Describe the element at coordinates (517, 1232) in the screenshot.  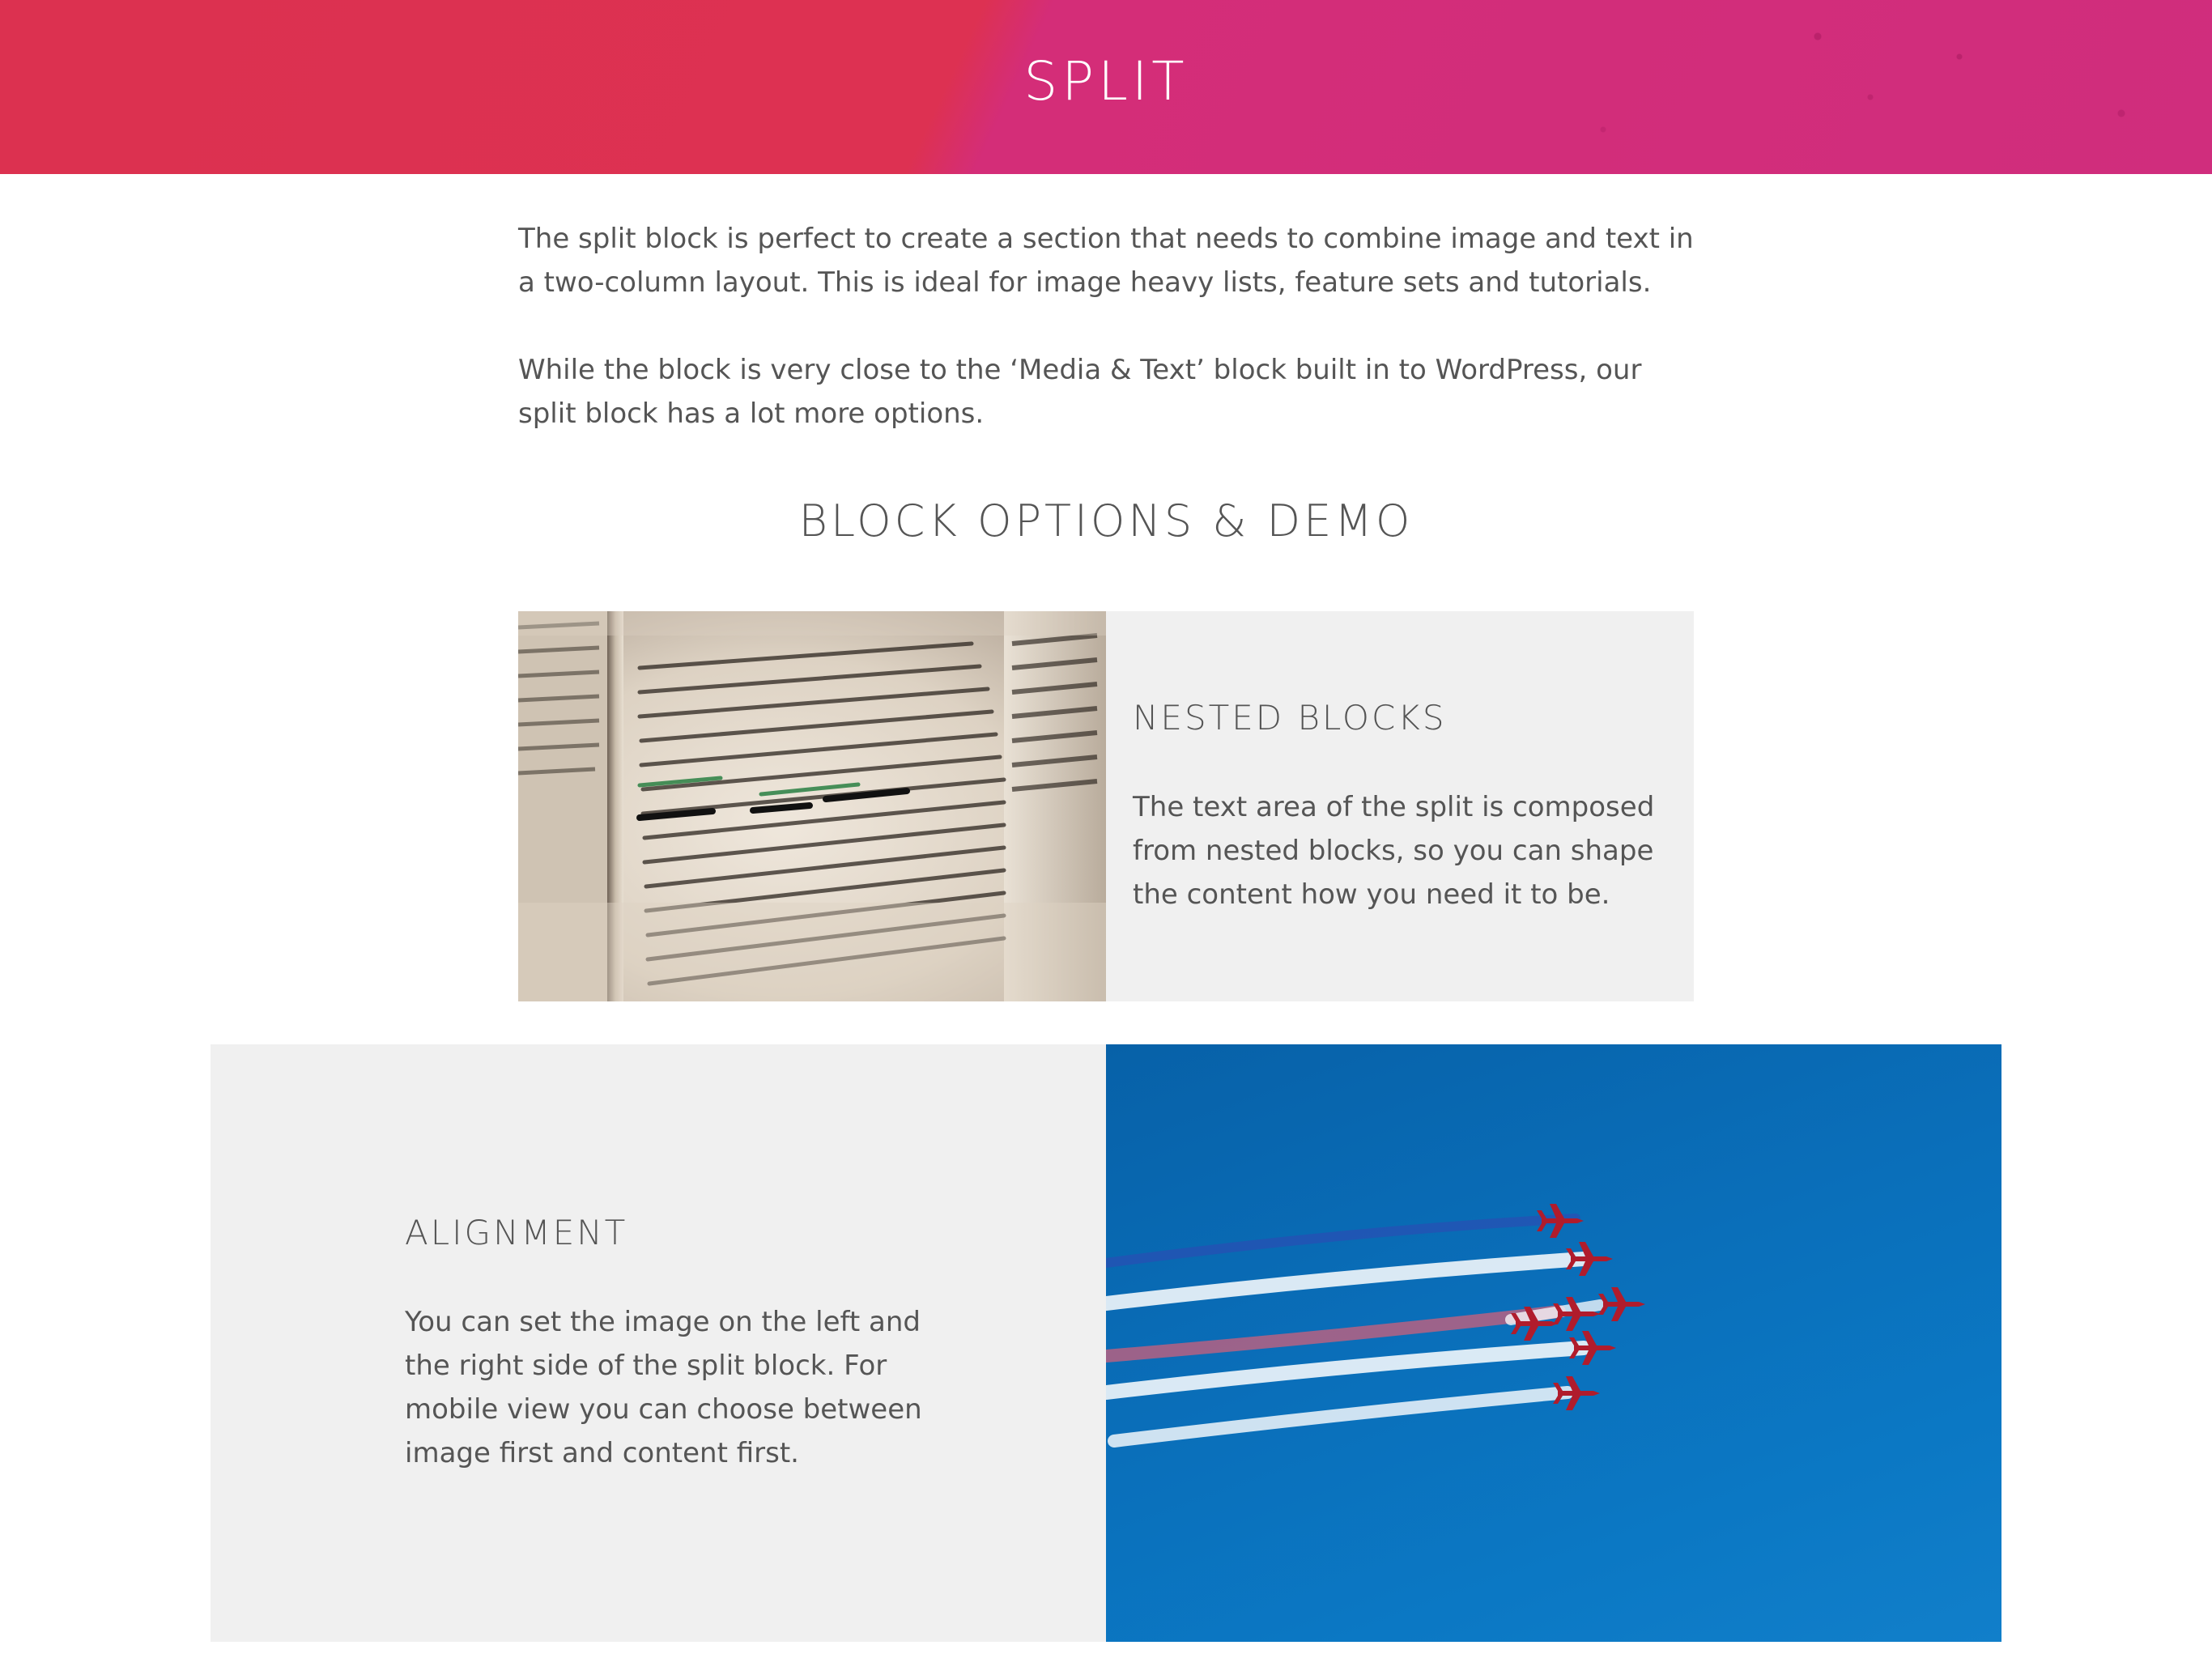
I see `alignment-heading: ALIGNMENT` at that location.